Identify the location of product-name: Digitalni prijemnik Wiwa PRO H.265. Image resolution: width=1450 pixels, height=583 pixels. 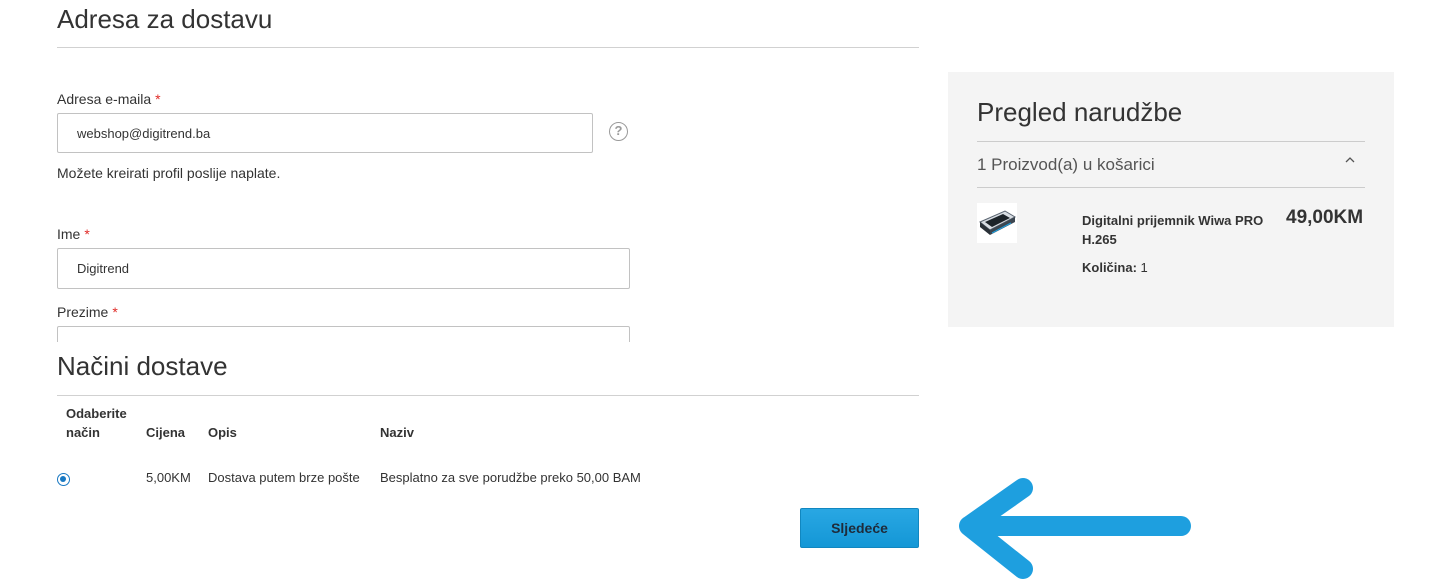
(1173, 230).